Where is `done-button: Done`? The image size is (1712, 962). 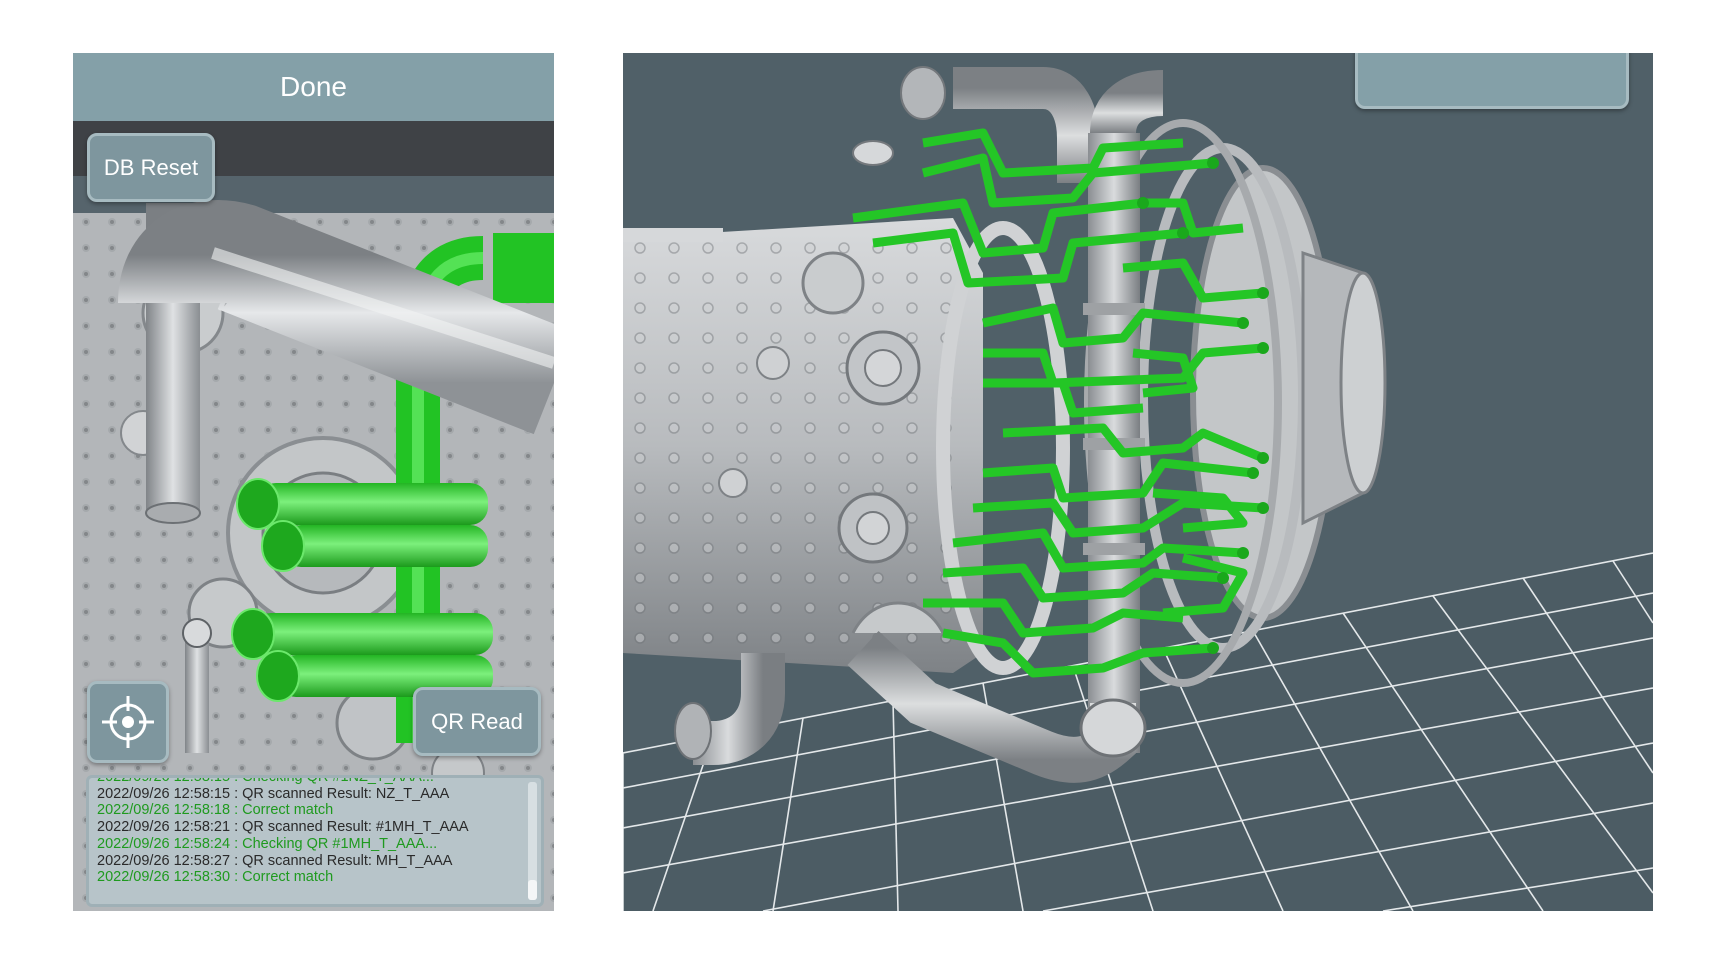 done-button: Done is located at coordinates (313, 87).